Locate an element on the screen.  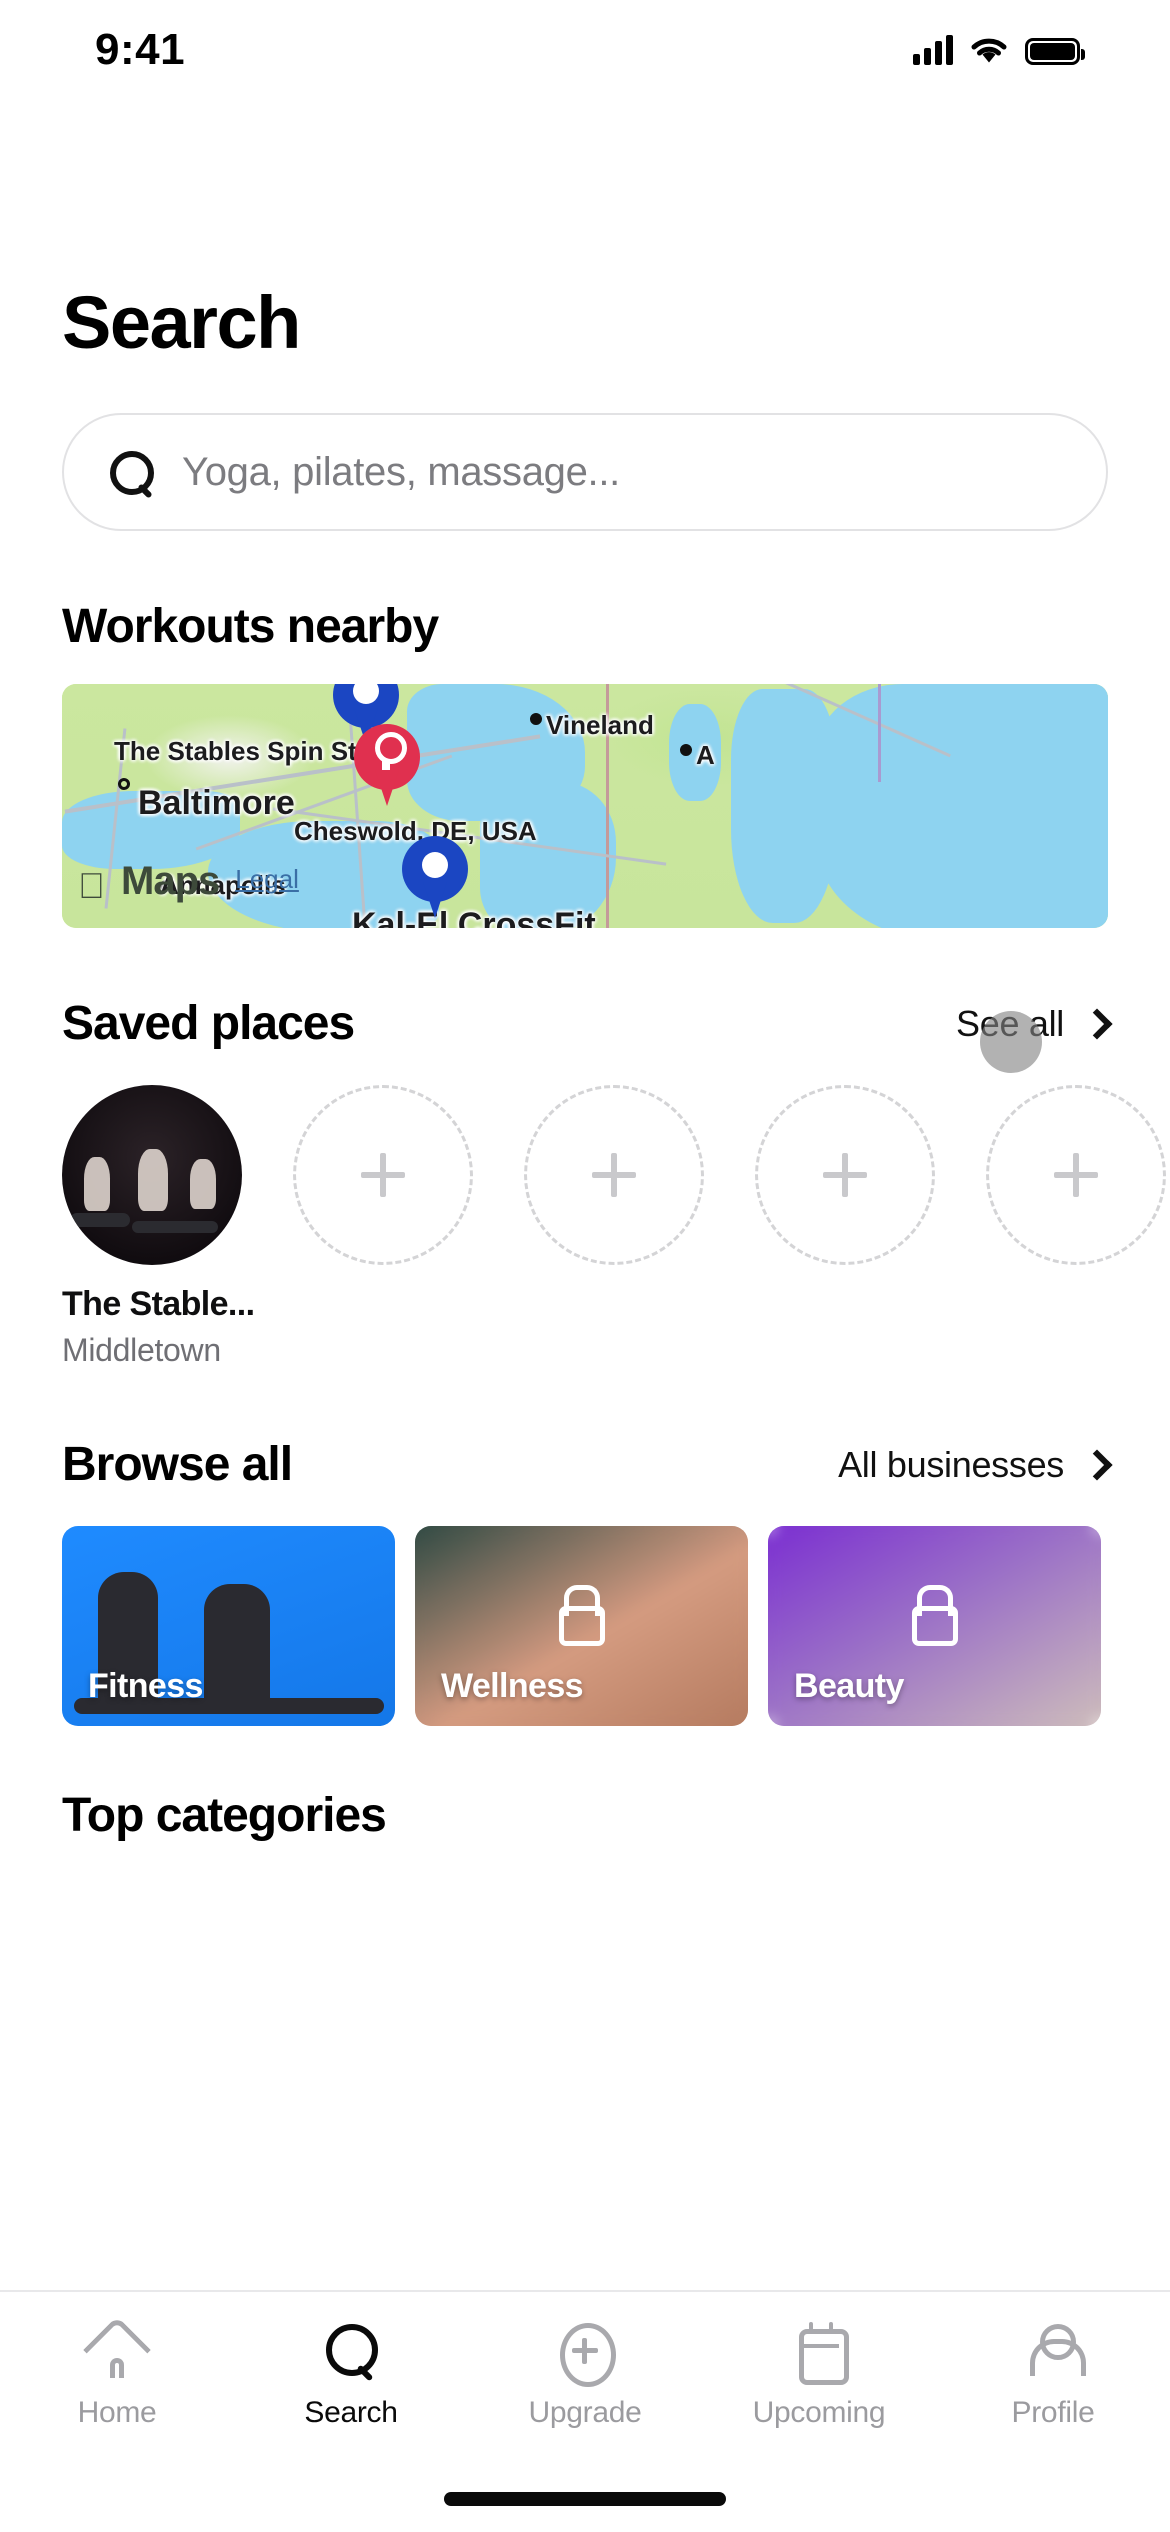
map-label-kal-el-crossfit: Kal-El CrossFit is located at coordinates (474, 917).